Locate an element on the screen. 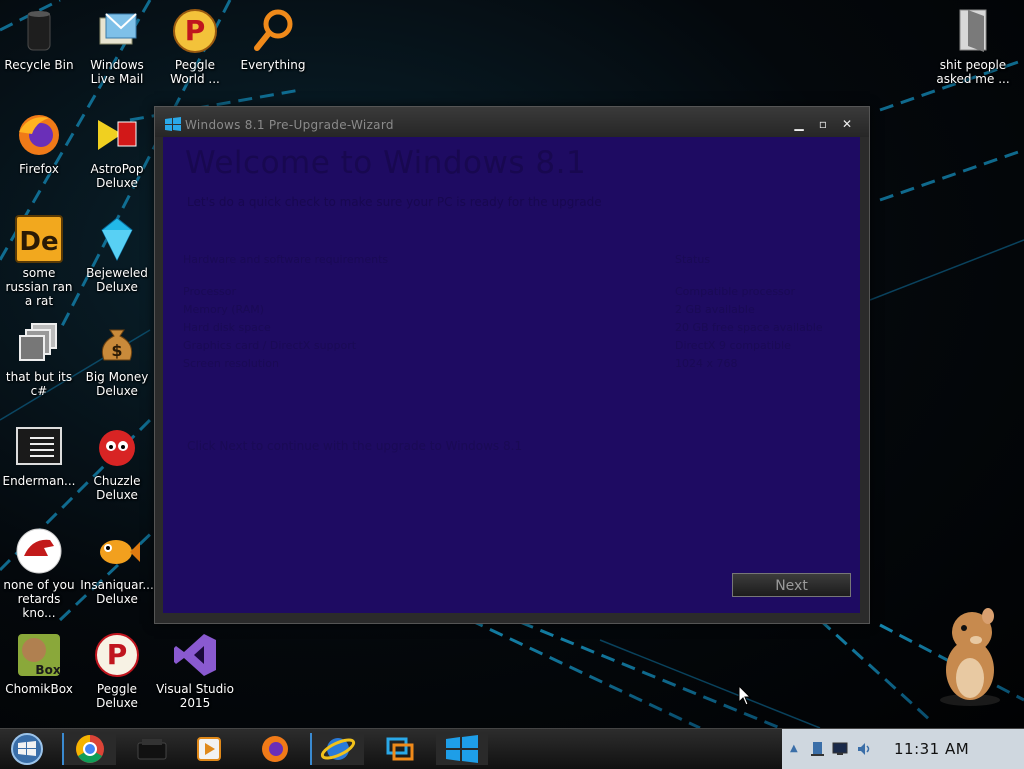 The image size is (1024, 769). status-line: Compatible processor is located at coordinates (735, 291).